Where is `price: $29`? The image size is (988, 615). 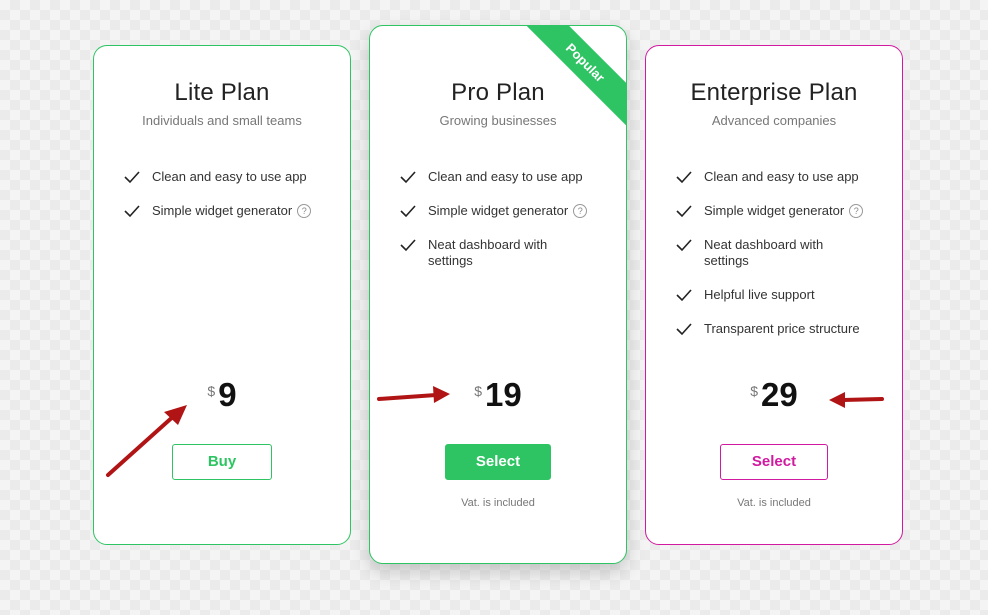 price: $29 is located at coordinates (774, 395).